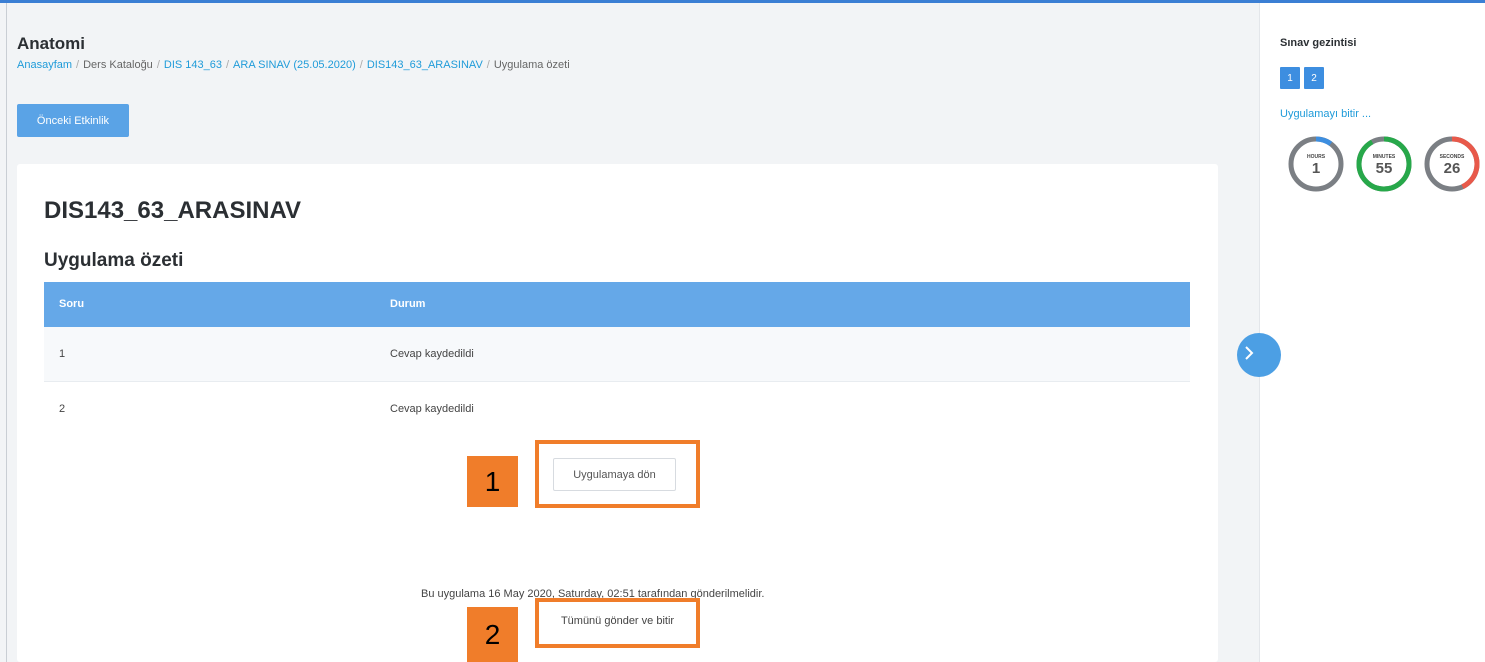 Image resolution: width=1485 pixels, height=662 pixels. I want to click on table-row: 2 Cevap kaydedildi, so click(617, 409).